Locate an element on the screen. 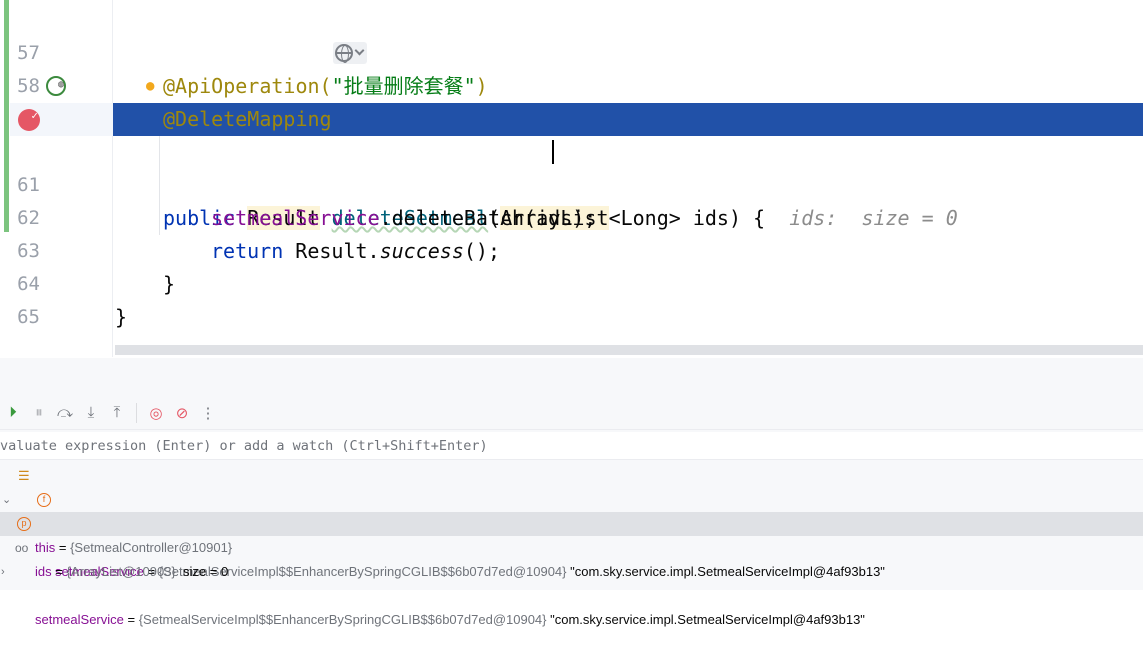 This screenshot has height=656, width=1143. variable-row: ⌄ ☰ this = {SetmealController@10901} is located at coordinates (571, 509).